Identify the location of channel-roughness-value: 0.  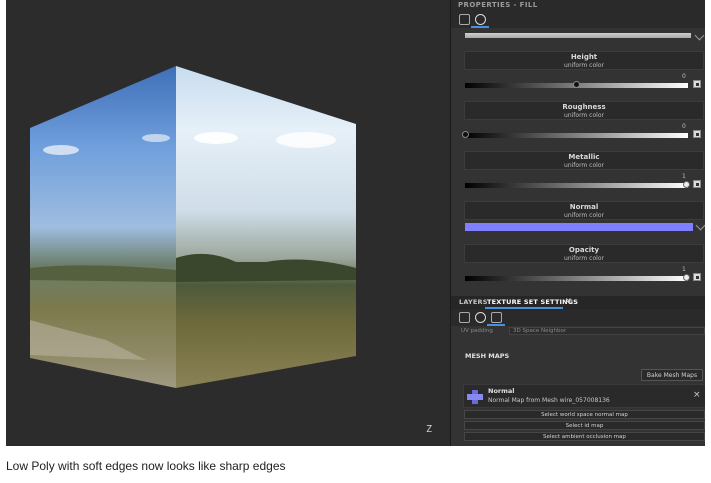
(684, 126).